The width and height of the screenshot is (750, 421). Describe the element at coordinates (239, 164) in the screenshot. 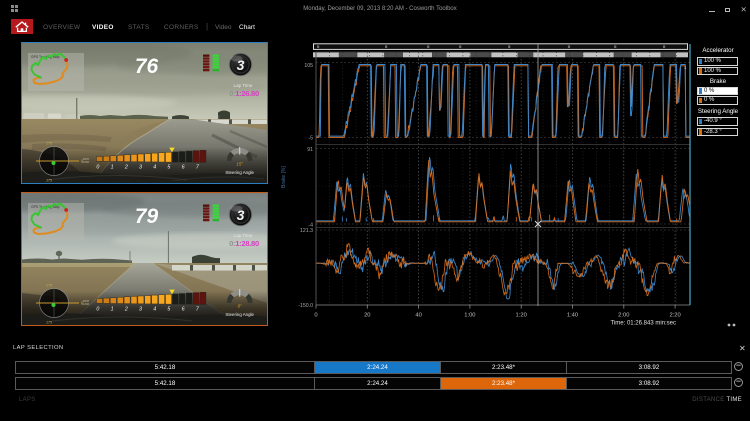

I see `svg-text: 15°` at that location.